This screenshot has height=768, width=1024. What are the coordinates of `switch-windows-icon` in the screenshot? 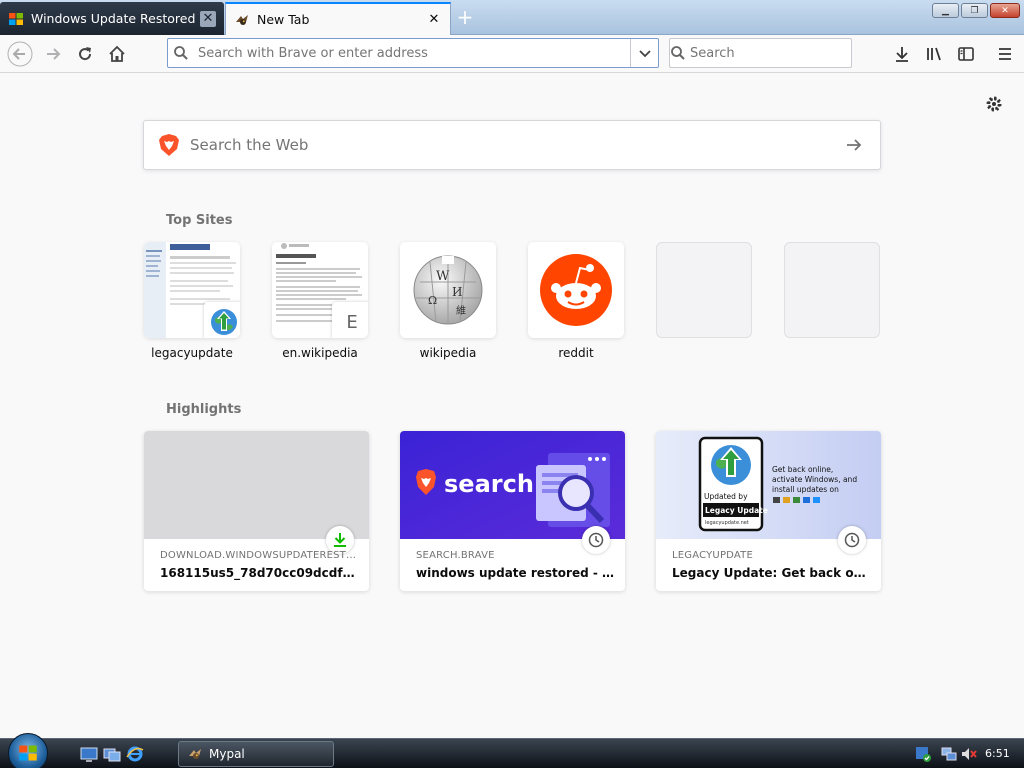 It's located at (112, 754).